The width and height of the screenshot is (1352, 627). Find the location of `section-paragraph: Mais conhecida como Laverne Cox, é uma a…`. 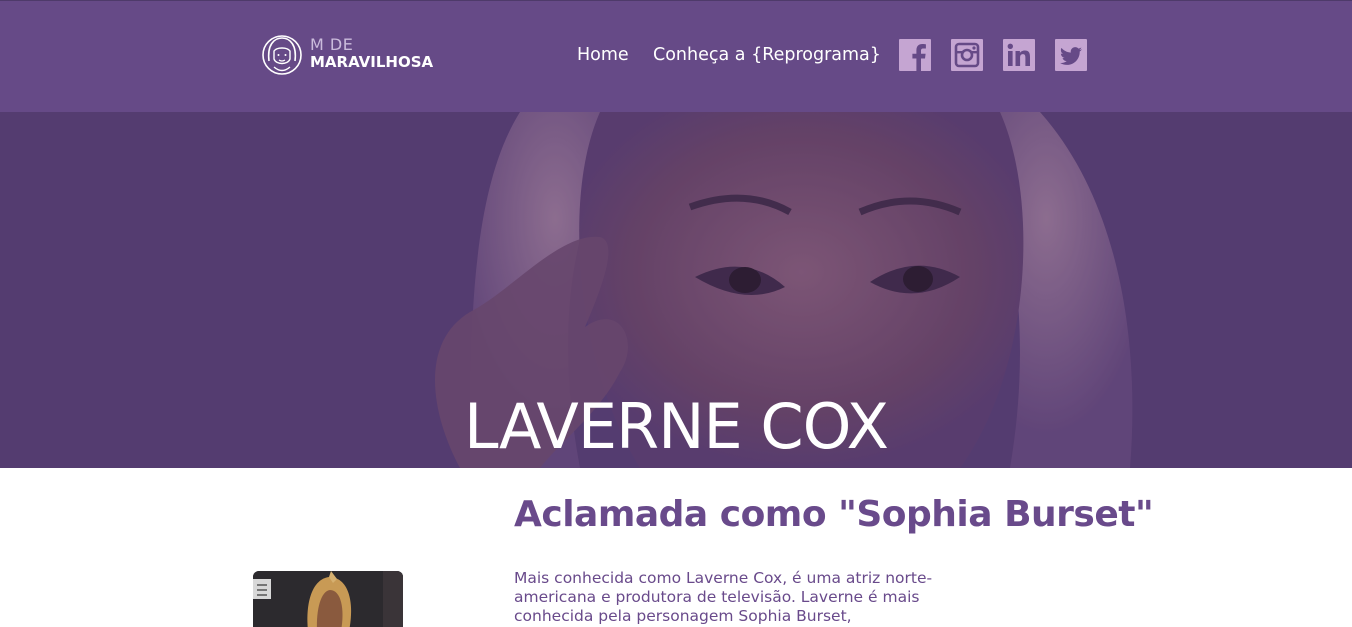

section-paragraph: Mais conhecida como Laverne Cox, é uma a… is located at coordinates (723, 597).